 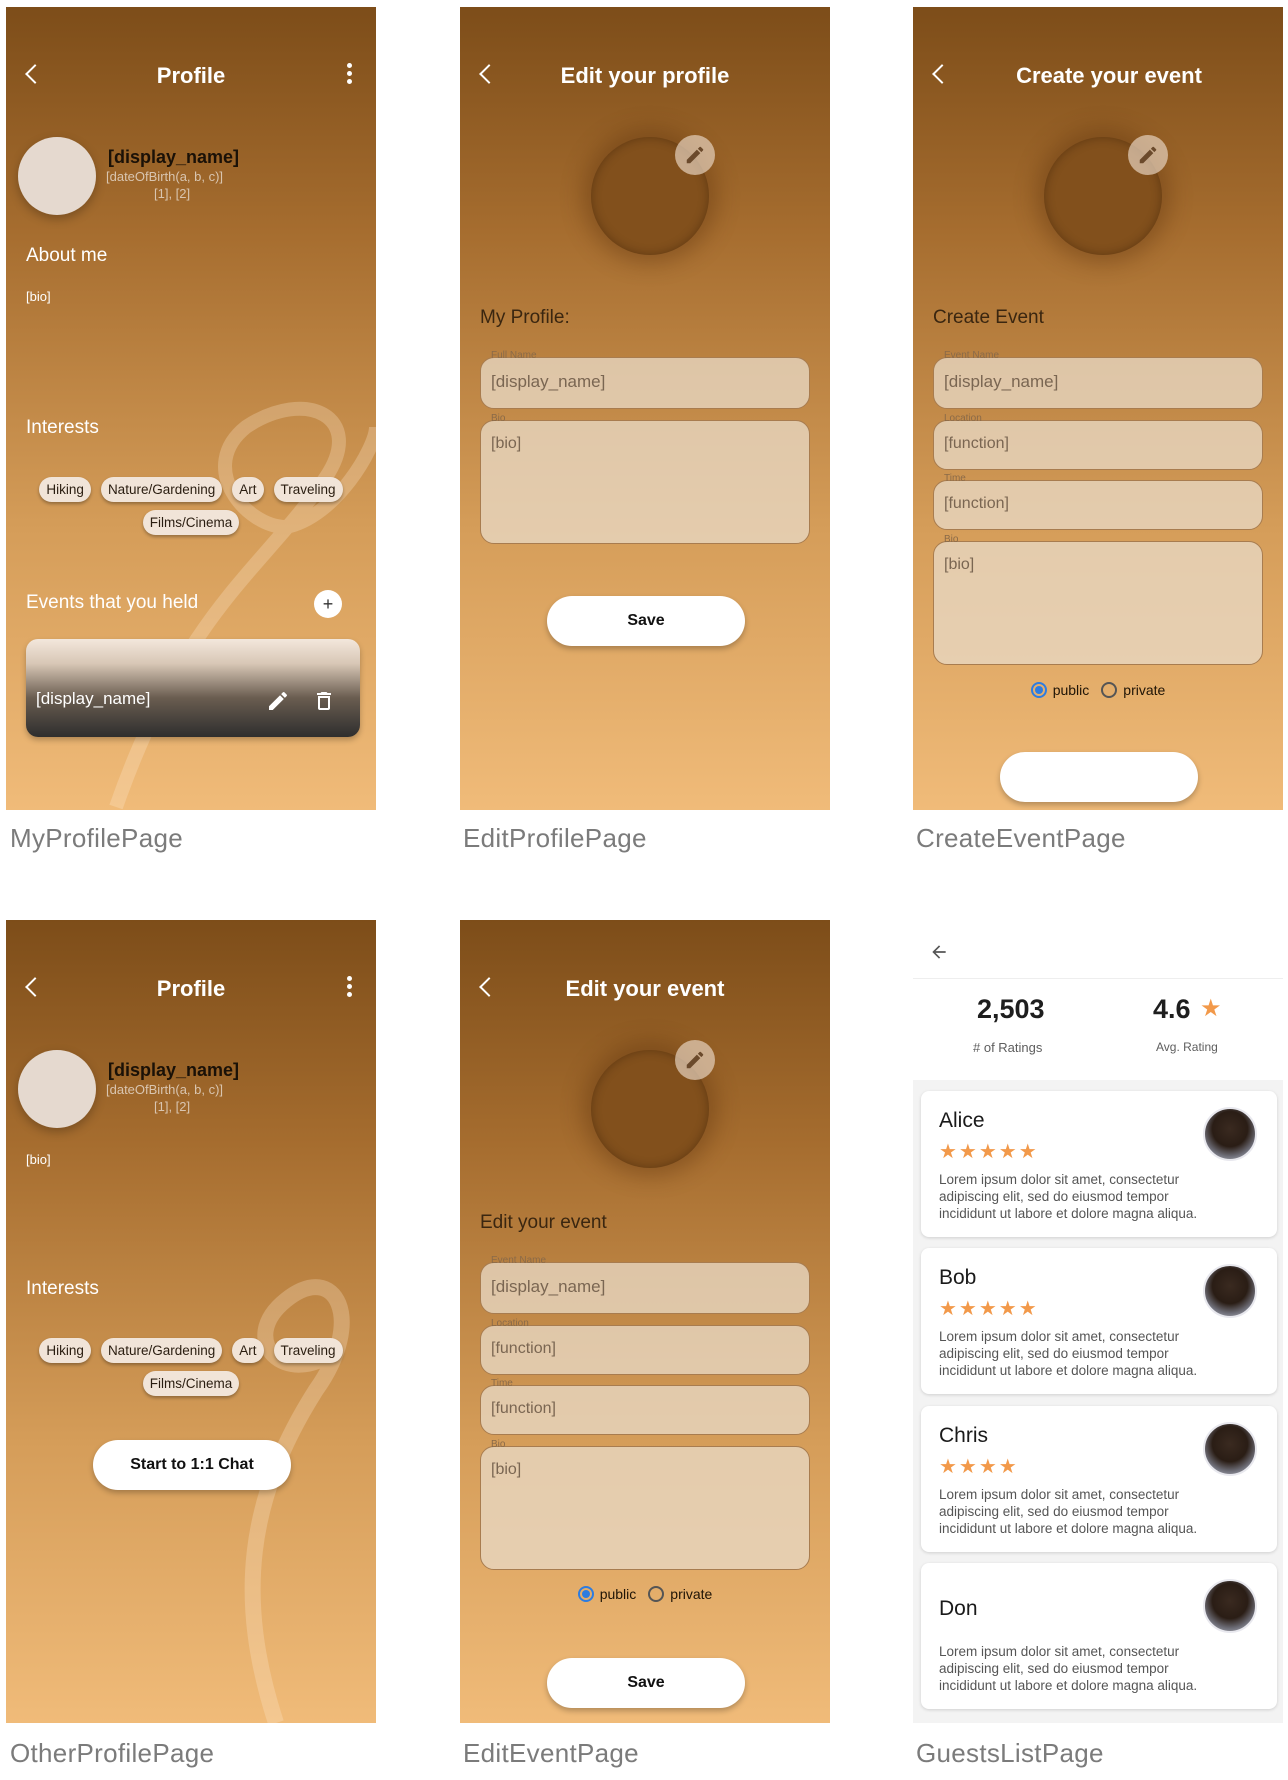 What do you see at coordinates (38, 1159) in the screenshot?
I see `bio-text: [bio]` at bounding box center [38, 1159].